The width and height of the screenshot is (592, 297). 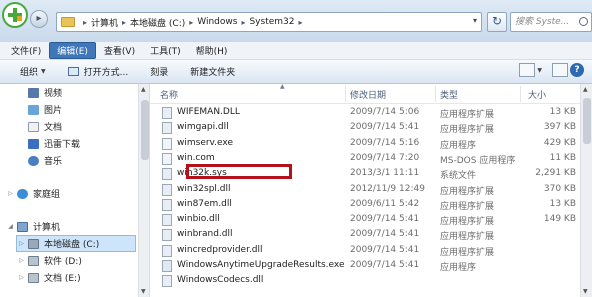 I want to click on nav-item-label: 文档, so click(x=53, y=128).